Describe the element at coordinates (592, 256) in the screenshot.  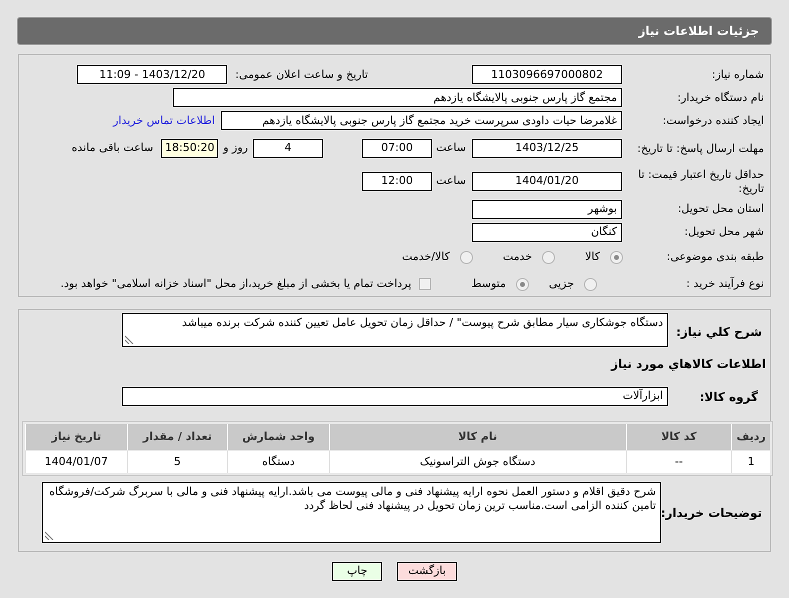
I see `radio-label: کالا` at that location.